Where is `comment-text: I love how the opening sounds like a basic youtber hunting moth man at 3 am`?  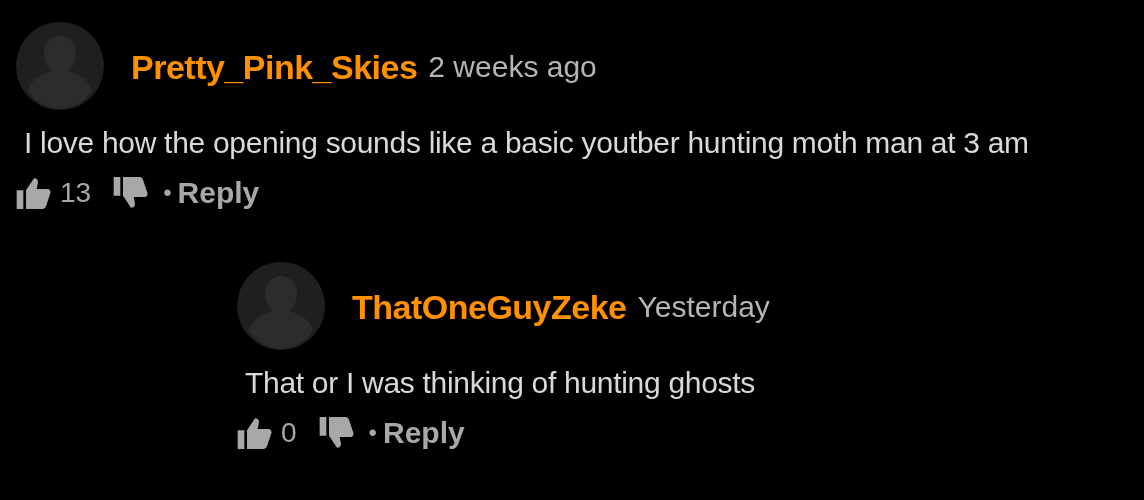
comment-text: I love how the opening sounds like a basic youtber hunting moth man at 3 am is located at coordinates (527, 143).